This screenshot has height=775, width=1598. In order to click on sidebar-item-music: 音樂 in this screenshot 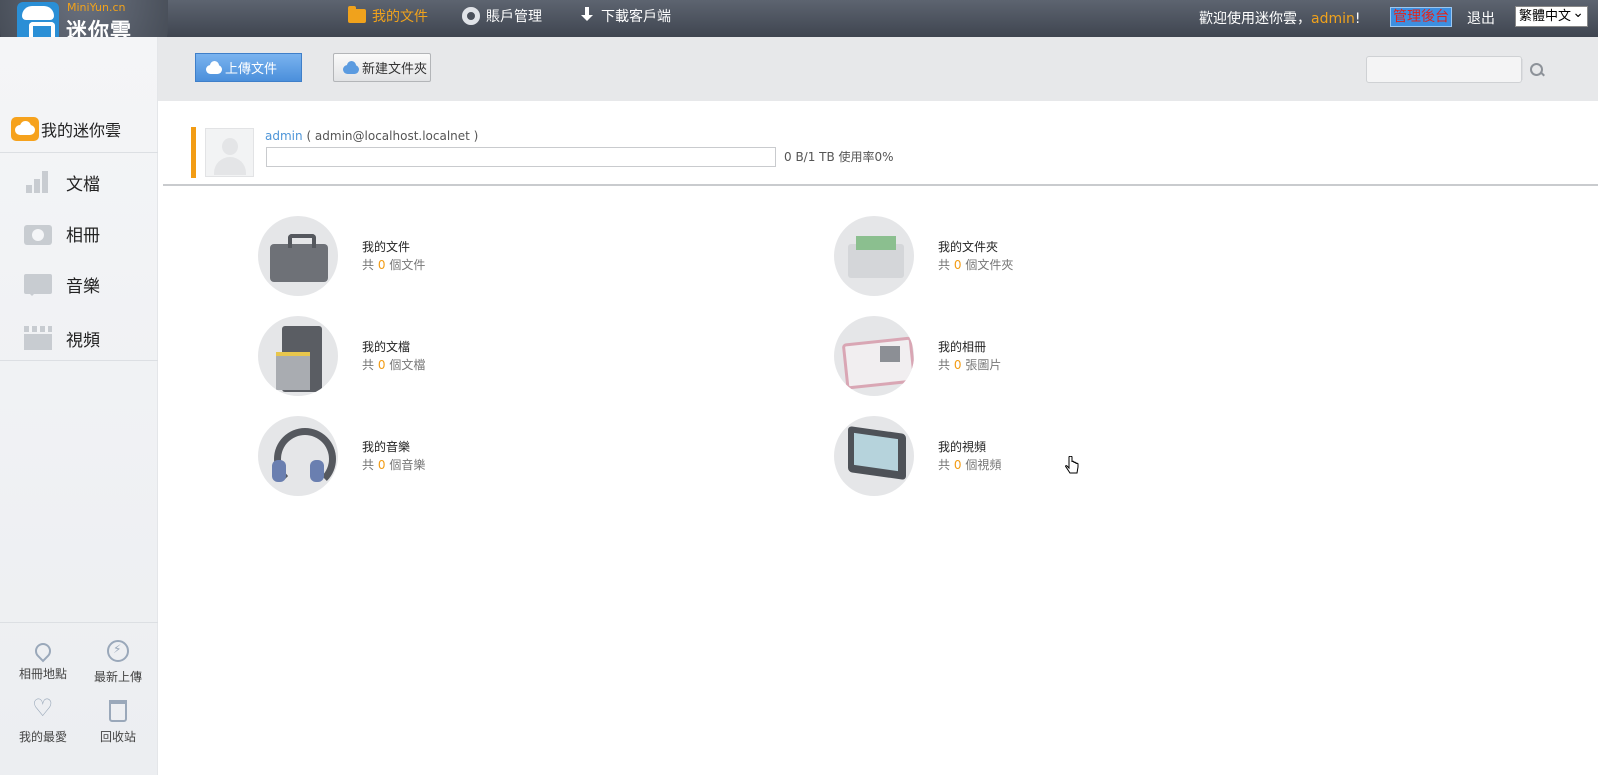, I will do `click(79, 284)`.